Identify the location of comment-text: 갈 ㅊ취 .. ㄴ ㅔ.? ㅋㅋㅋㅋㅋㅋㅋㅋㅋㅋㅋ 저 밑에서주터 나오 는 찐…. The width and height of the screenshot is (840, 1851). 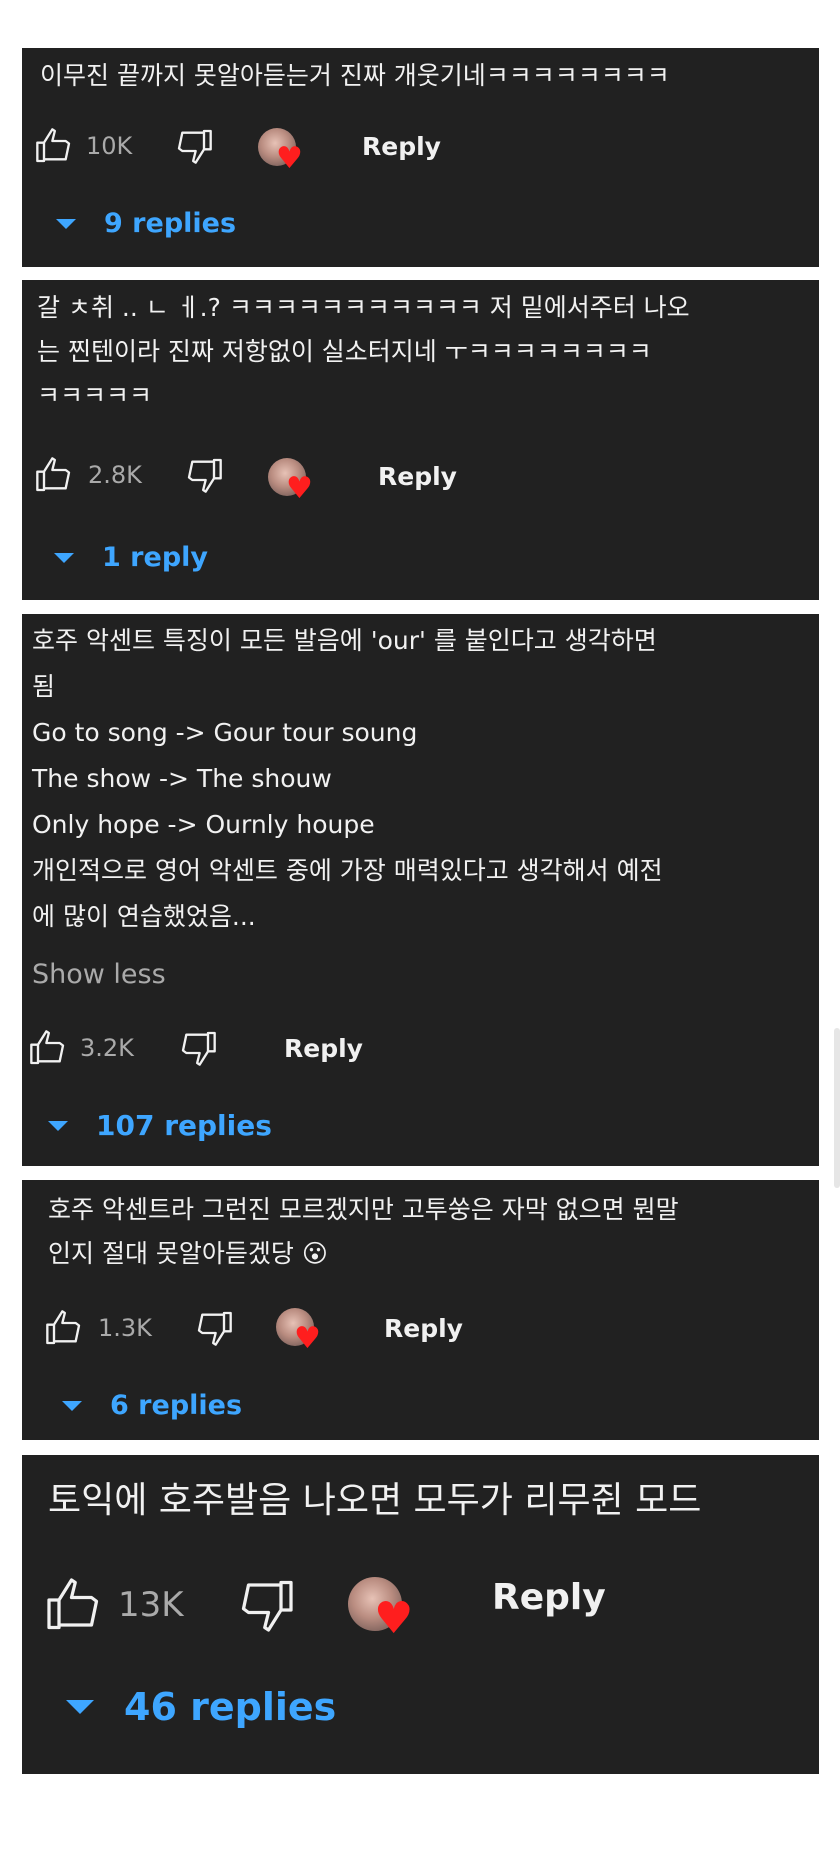
(363, 351).